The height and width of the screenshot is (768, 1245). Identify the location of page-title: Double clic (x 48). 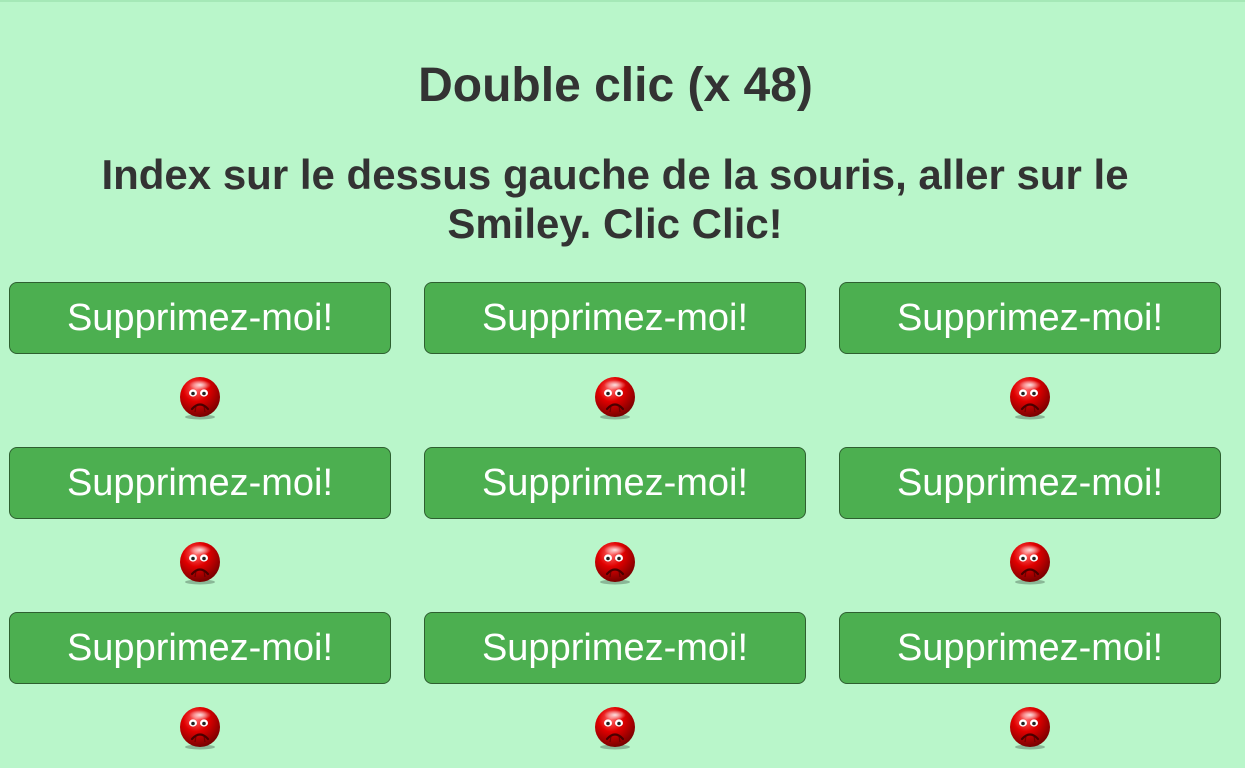
(615, 85).